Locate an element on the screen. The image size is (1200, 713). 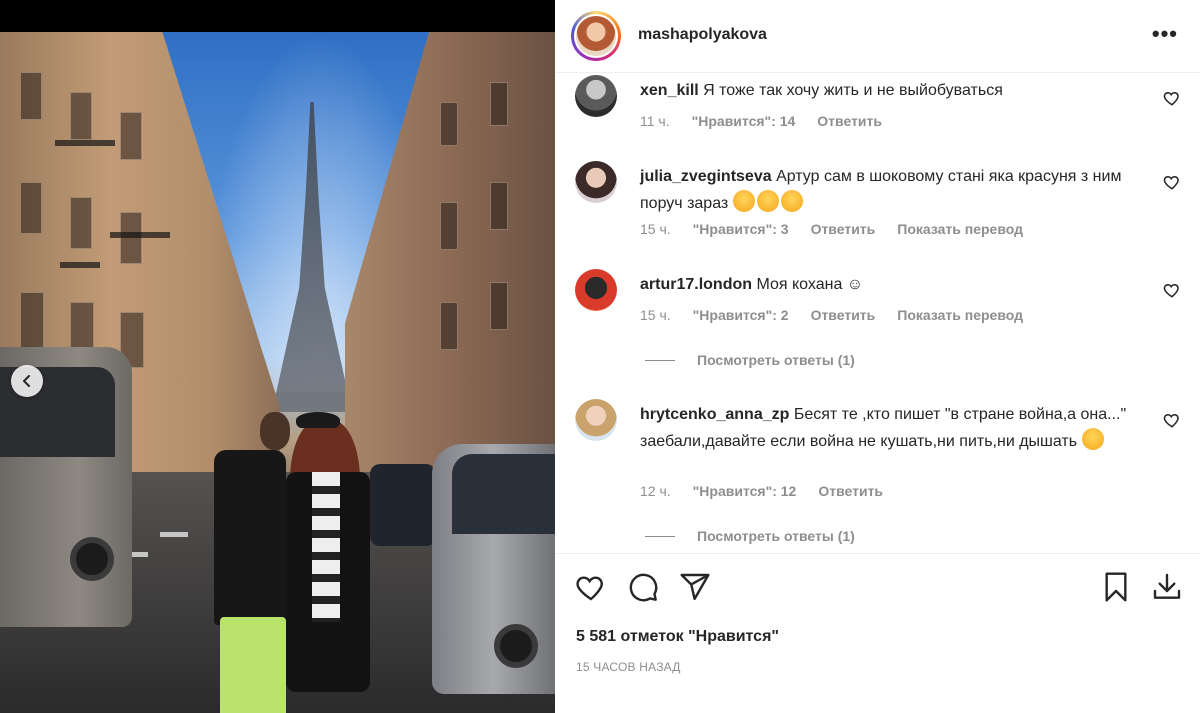
author-username: mashapolyakova is located at coordinates (702, 35).